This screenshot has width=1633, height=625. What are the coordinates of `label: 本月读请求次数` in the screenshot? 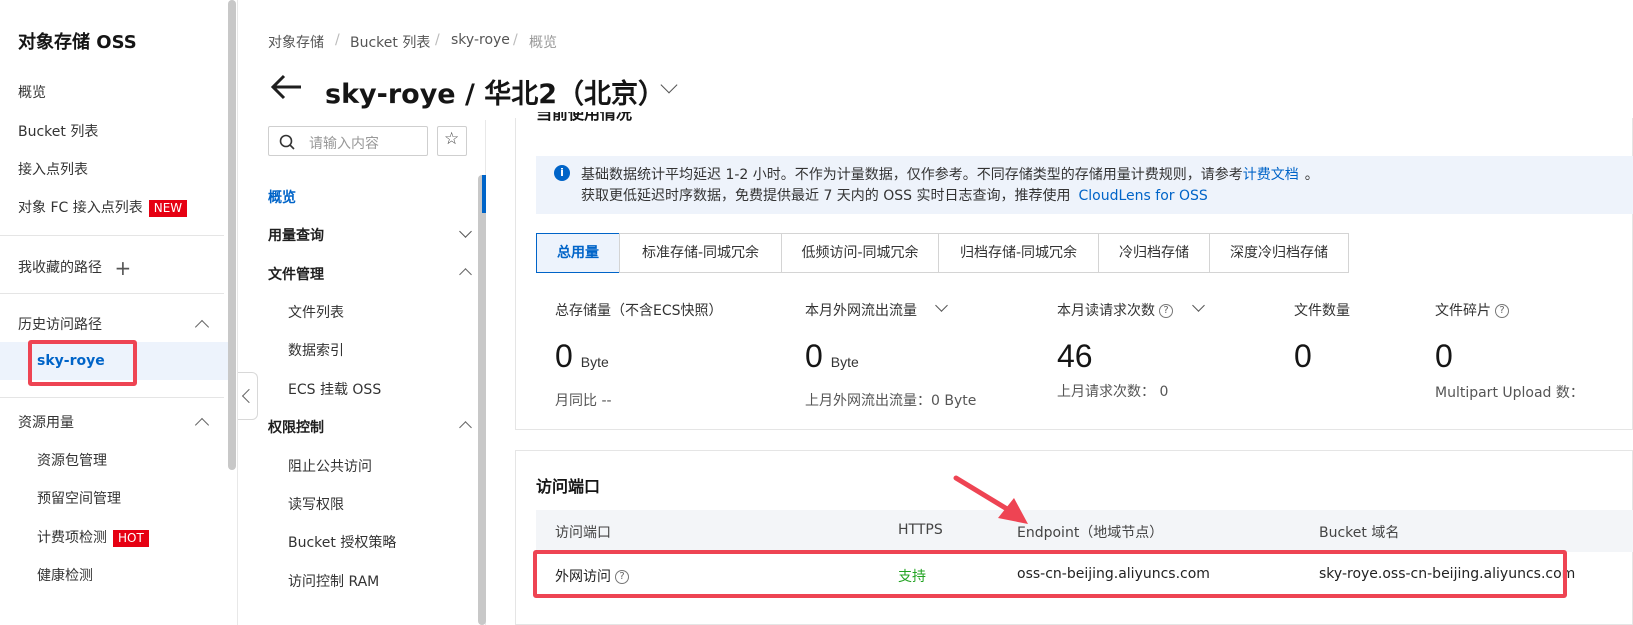 It's located at (1106, 311).